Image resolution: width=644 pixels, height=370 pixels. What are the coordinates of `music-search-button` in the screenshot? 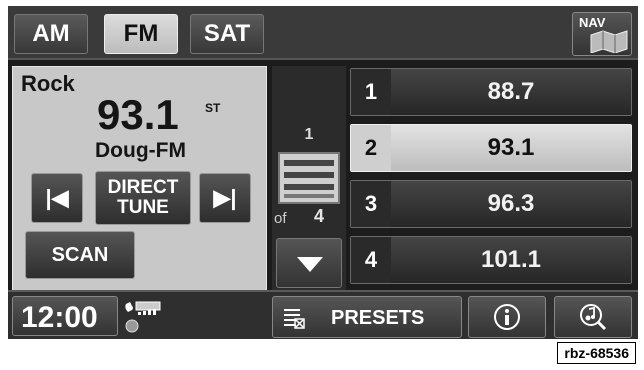 It's located at (593, 317).